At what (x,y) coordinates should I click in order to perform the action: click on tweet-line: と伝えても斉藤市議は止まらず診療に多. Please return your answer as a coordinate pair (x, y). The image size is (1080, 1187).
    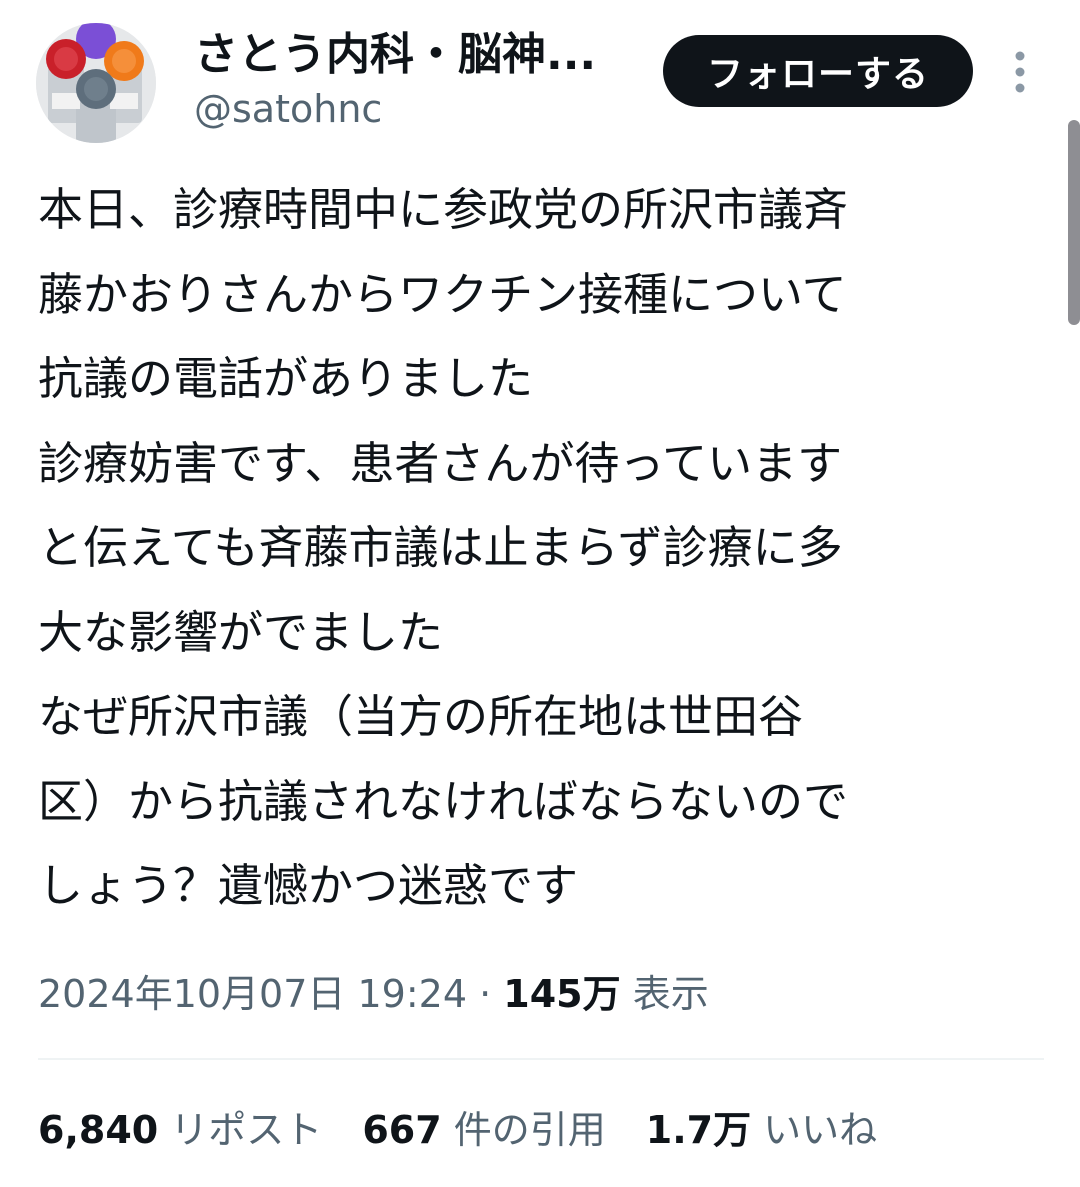
    Looking at the image, I should click on (440, 547).